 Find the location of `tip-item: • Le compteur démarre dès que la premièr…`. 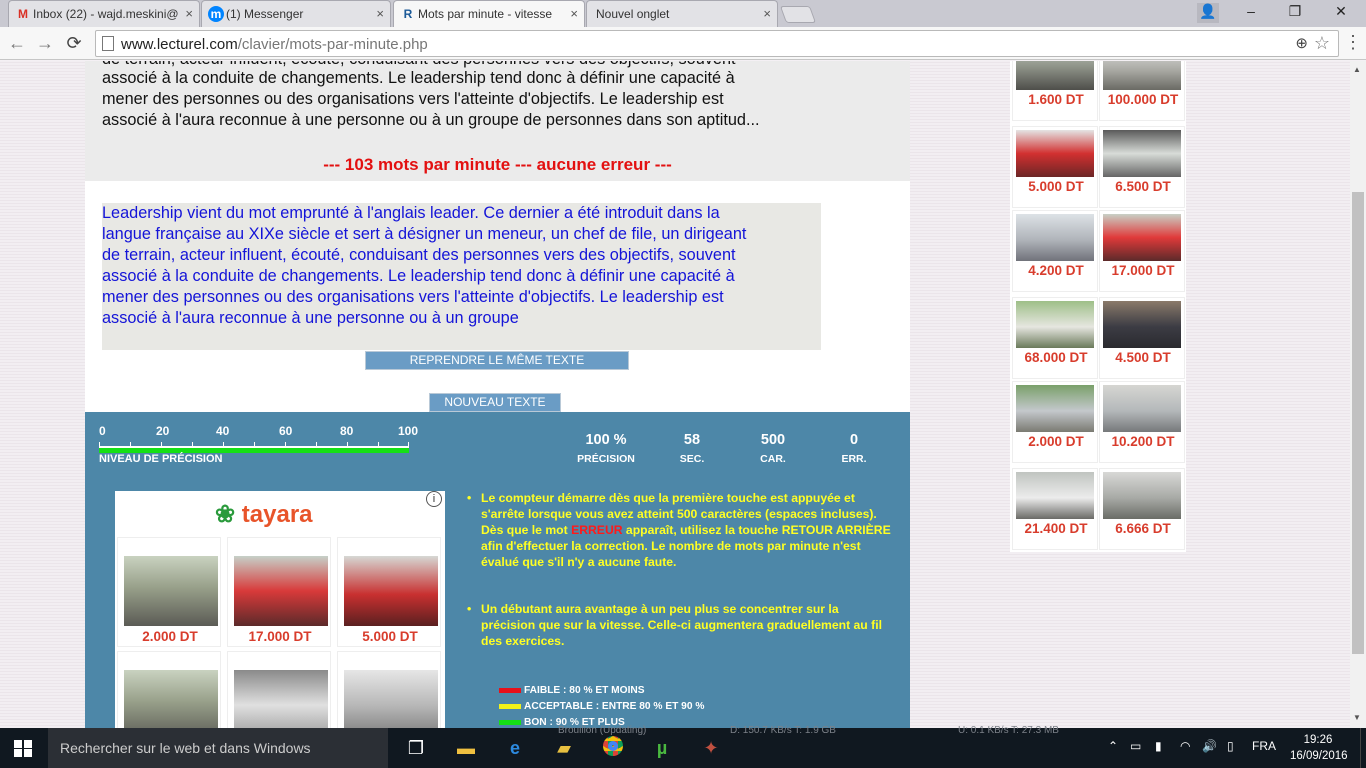

tip-item: • Le compteur démarre dès que la premièr… is located at coordinates (679, 530).